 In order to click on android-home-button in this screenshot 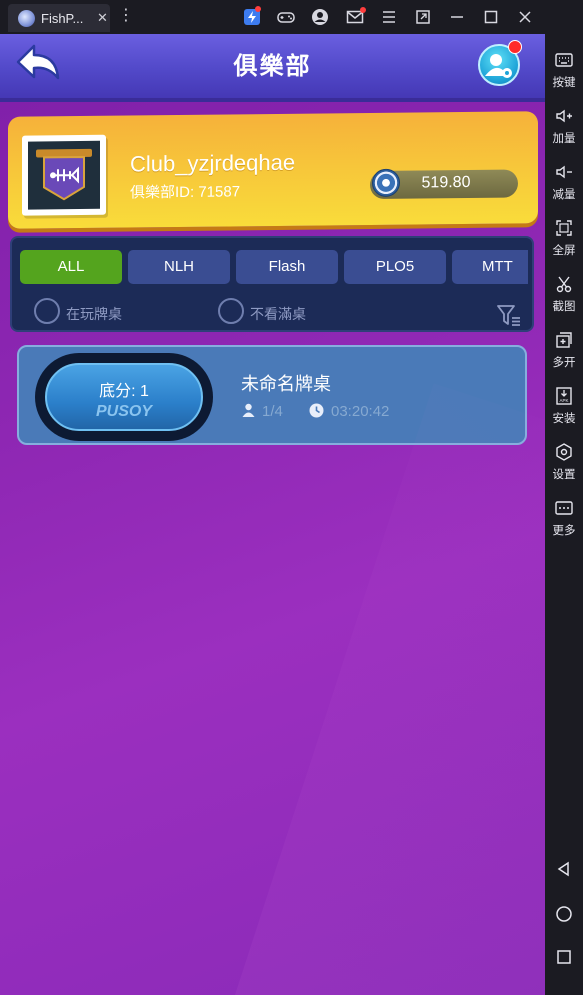, I will do `click(564, 914)`.